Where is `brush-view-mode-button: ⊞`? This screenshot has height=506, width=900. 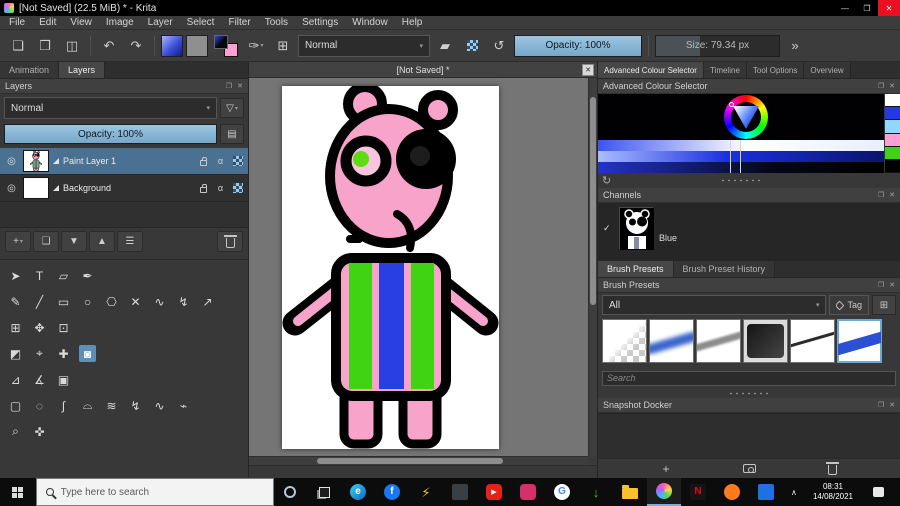
brush-view-mode-button: ⊞ is located at coordinates (884, 305).